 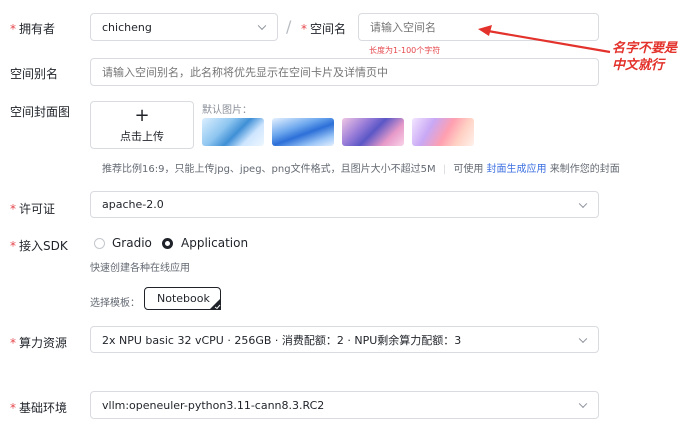 What do you see at coordinates (215, 304) in the screenshot?
I see `check-corner-icon` at bounding box center [215, 304].